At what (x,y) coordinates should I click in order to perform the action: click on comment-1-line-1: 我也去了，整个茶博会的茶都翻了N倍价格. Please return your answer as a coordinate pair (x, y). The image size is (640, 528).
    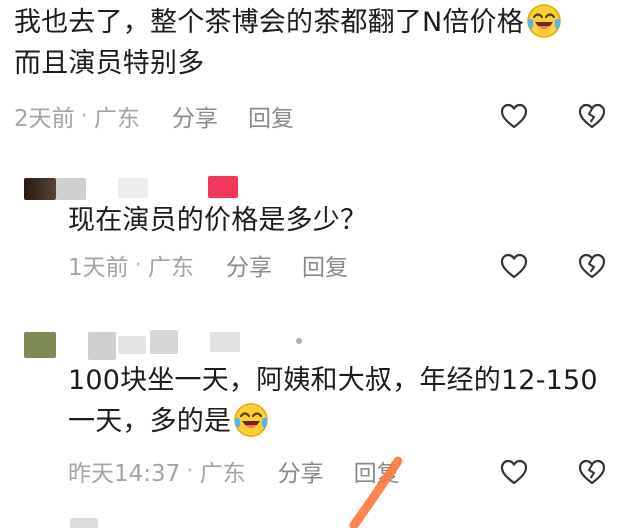
    Looking at the image, I should click on (269, 22).